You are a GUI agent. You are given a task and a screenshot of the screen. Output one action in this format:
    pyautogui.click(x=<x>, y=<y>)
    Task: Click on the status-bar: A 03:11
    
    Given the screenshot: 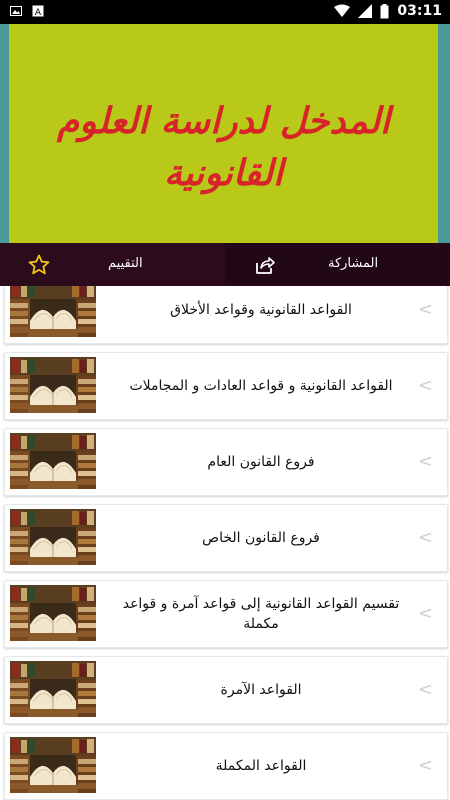 What is the action you would take?
    pyautogui.click(x=225, y=12)
    